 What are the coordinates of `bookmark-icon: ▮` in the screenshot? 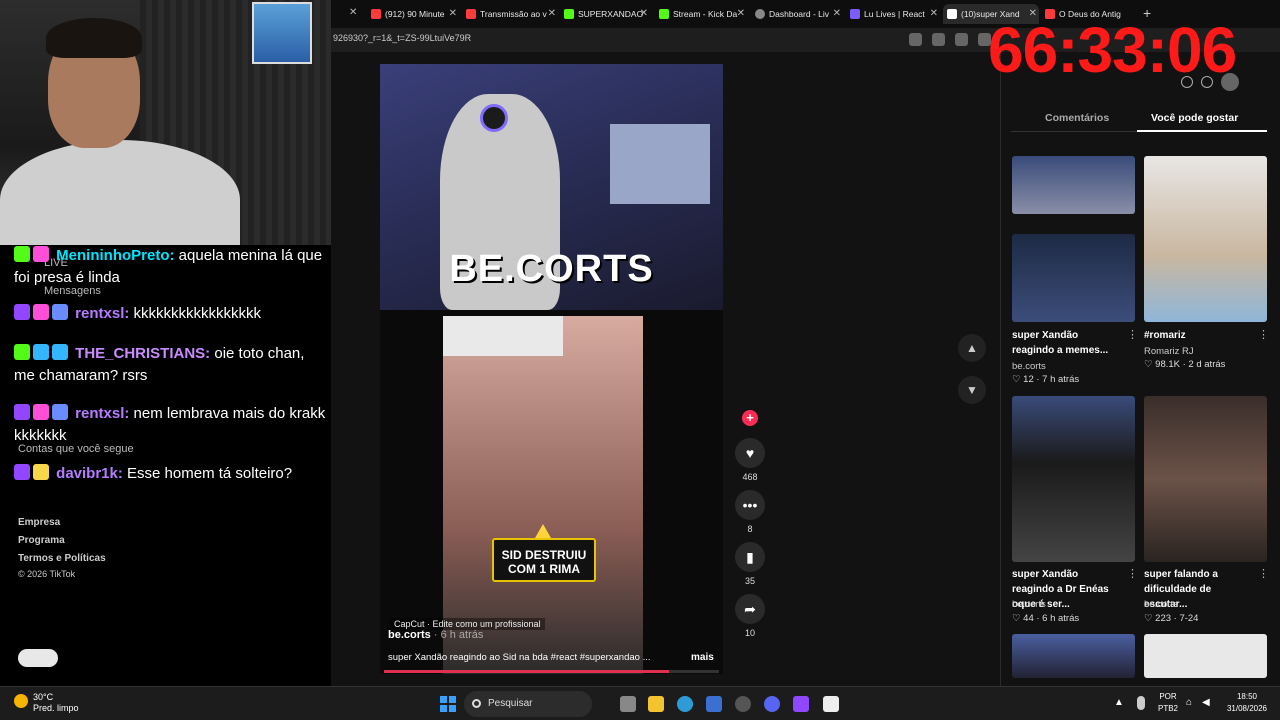 It's located at (750, 557).